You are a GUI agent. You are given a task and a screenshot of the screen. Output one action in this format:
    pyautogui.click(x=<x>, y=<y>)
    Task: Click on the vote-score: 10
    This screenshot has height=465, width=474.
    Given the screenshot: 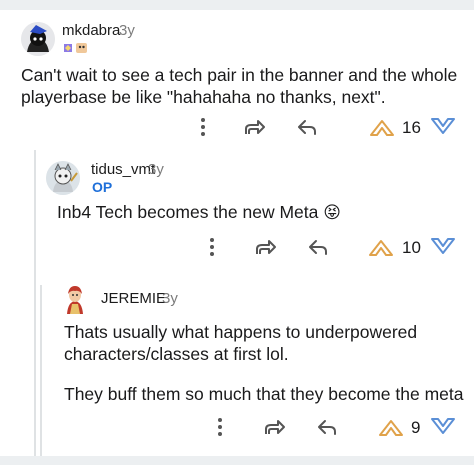 What is the action you would take?
    pyautogui.click(x=411, y=247)
    